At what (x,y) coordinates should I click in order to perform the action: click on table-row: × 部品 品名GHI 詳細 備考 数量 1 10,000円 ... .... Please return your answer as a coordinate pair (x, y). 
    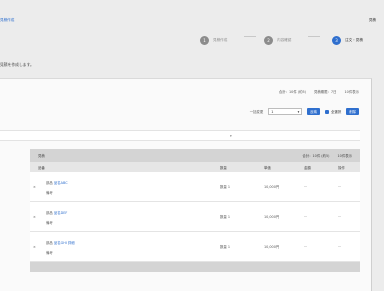
    Looking at the image, I should click on (195, 247).